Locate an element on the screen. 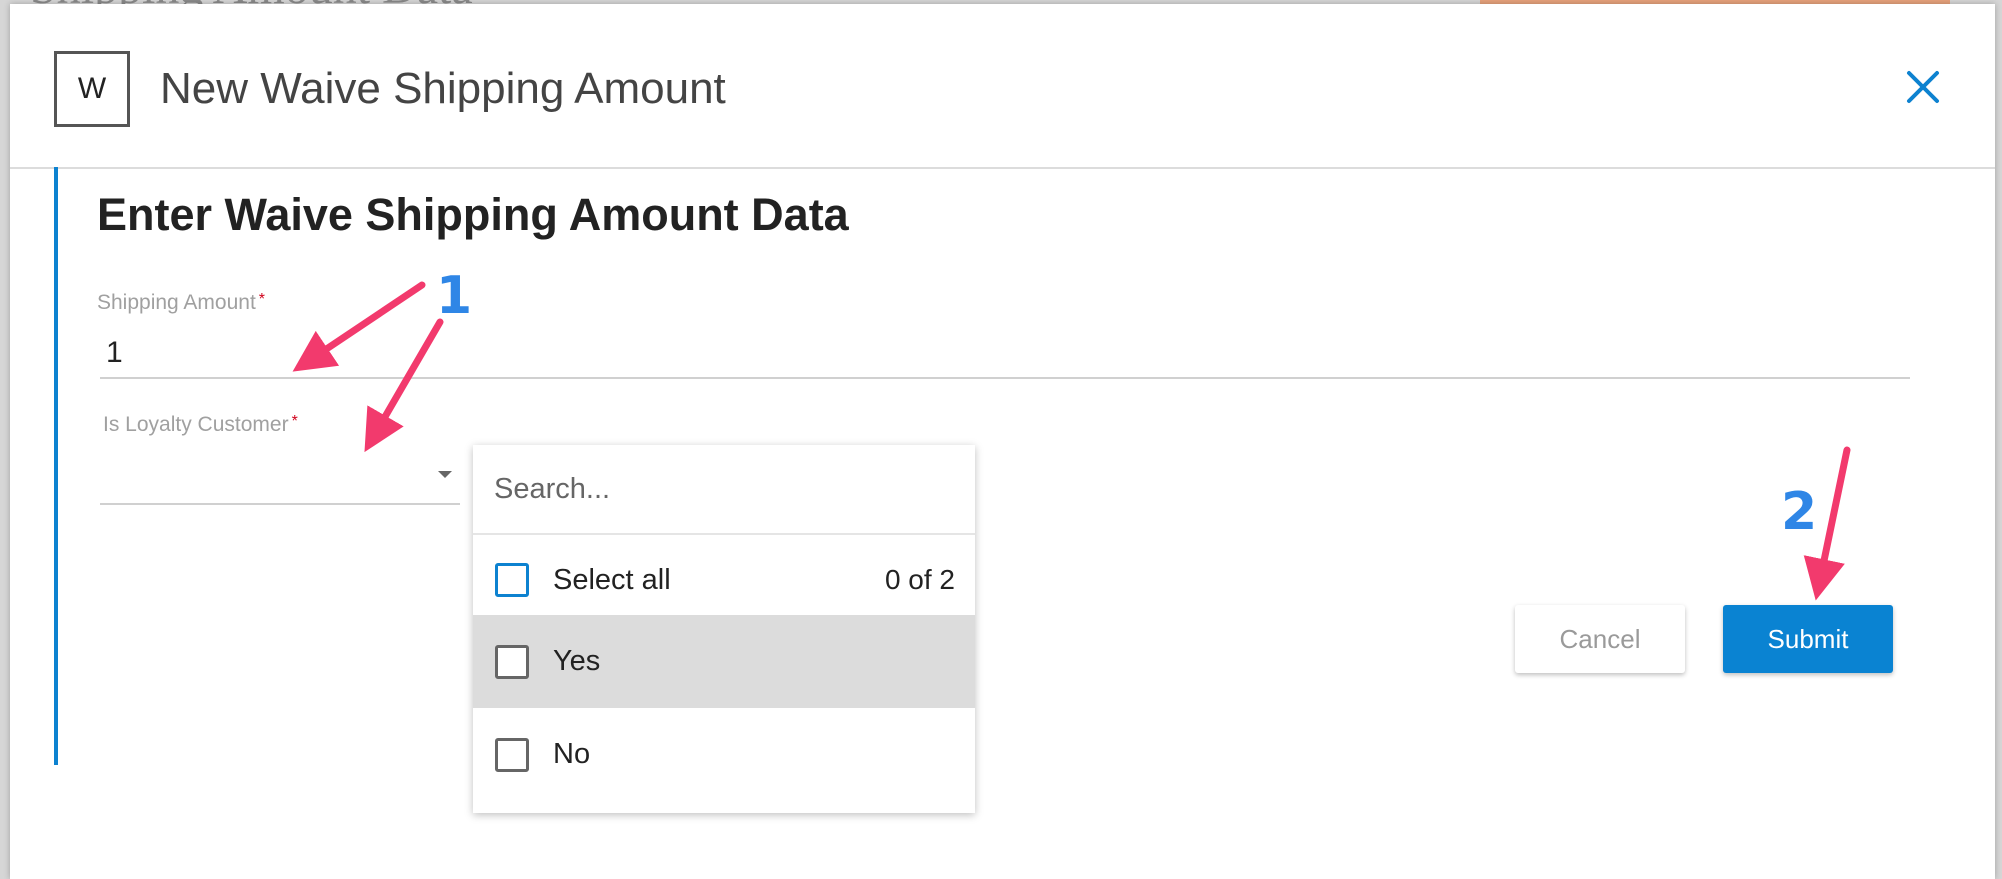 This screenshot has width=2002, height=879. option-label-no: No is located at coordinates (572, 754).